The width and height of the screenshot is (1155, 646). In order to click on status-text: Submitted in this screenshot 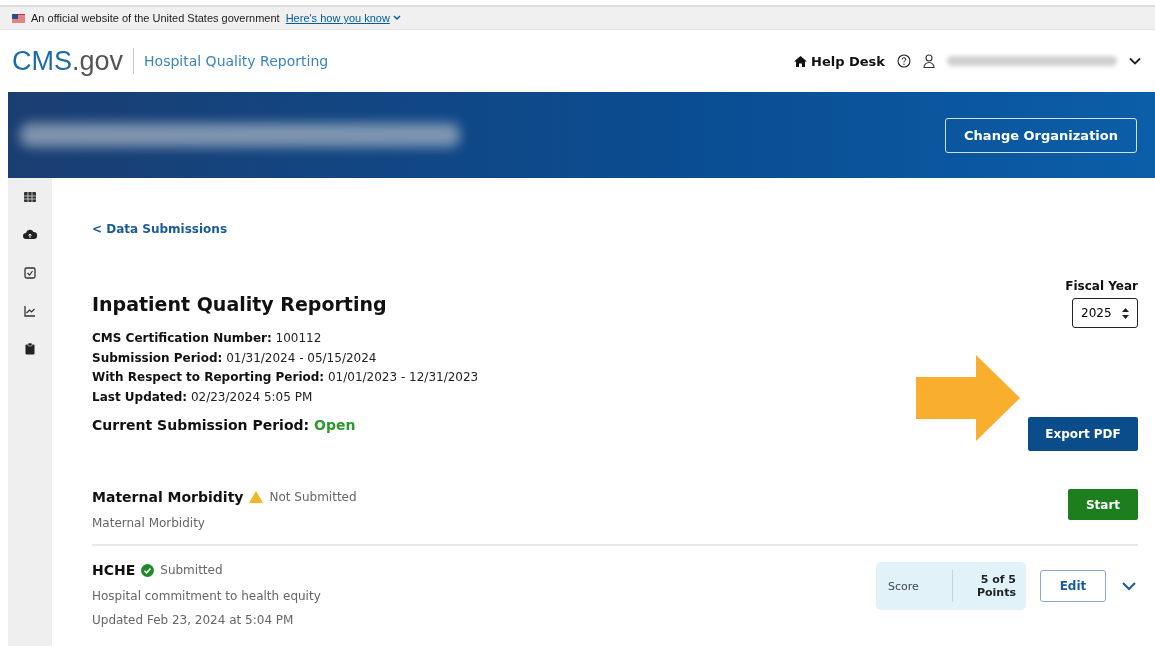, I will do `click(191, 570)`.